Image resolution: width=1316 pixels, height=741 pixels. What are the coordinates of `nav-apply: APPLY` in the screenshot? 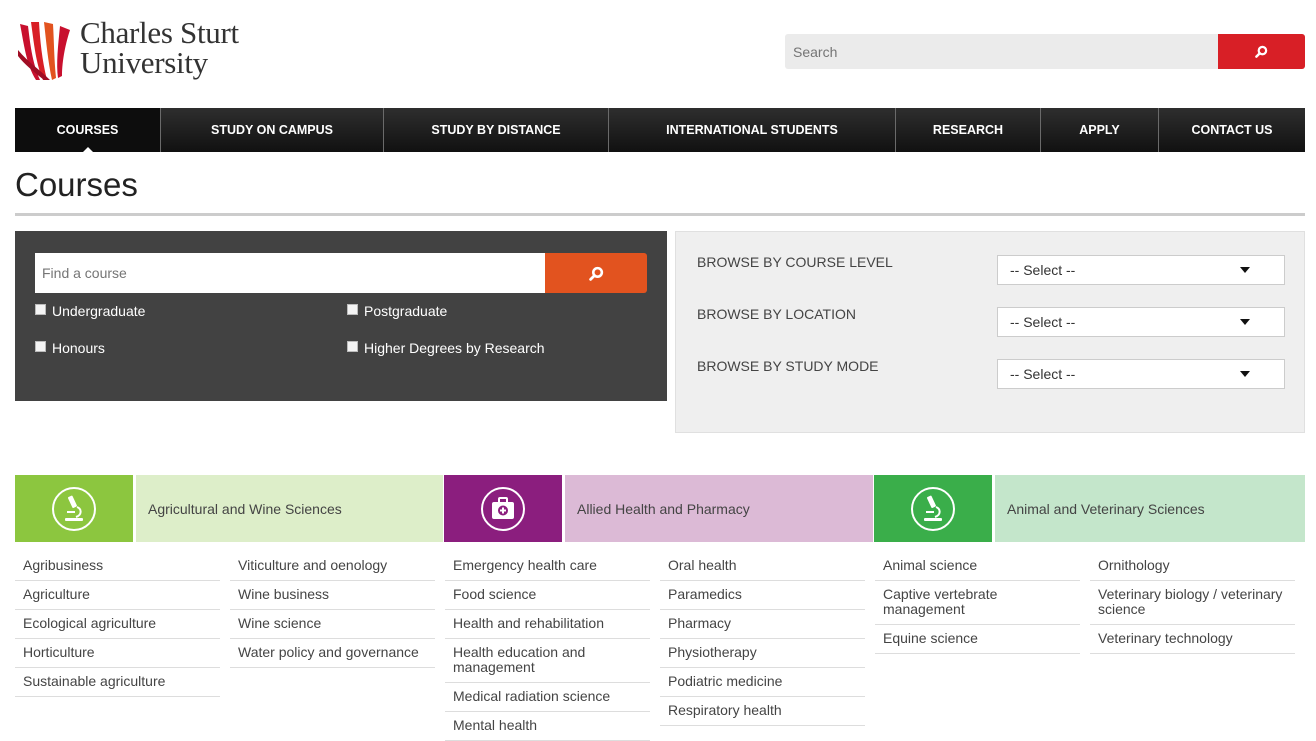 It's located at (1100, 130).